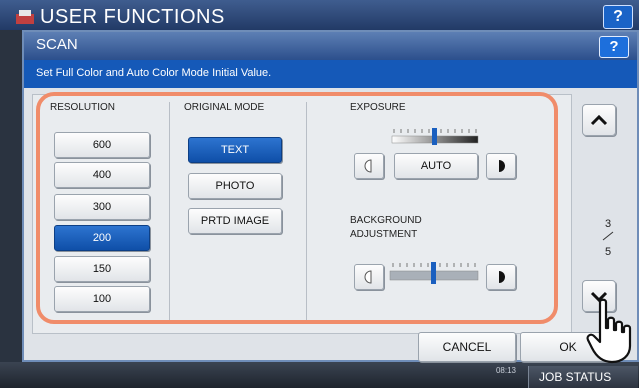 This screenshot has height=388, width=639. I want to click on background-level-marker, so click(433, 273).